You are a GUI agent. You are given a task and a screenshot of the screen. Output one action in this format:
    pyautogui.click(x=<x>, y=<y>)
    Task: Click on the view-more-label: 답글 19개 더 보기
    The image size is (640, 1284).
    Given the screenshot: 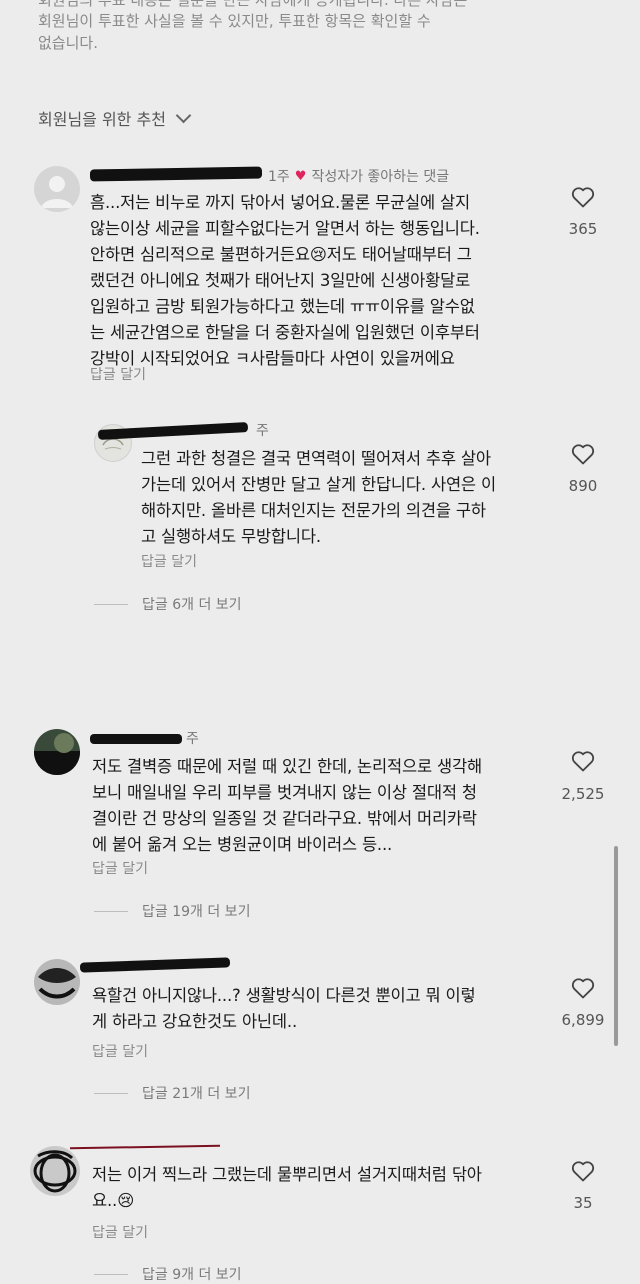 What is the action you would take?
    pyautogui.click(x=196, y=912)
    